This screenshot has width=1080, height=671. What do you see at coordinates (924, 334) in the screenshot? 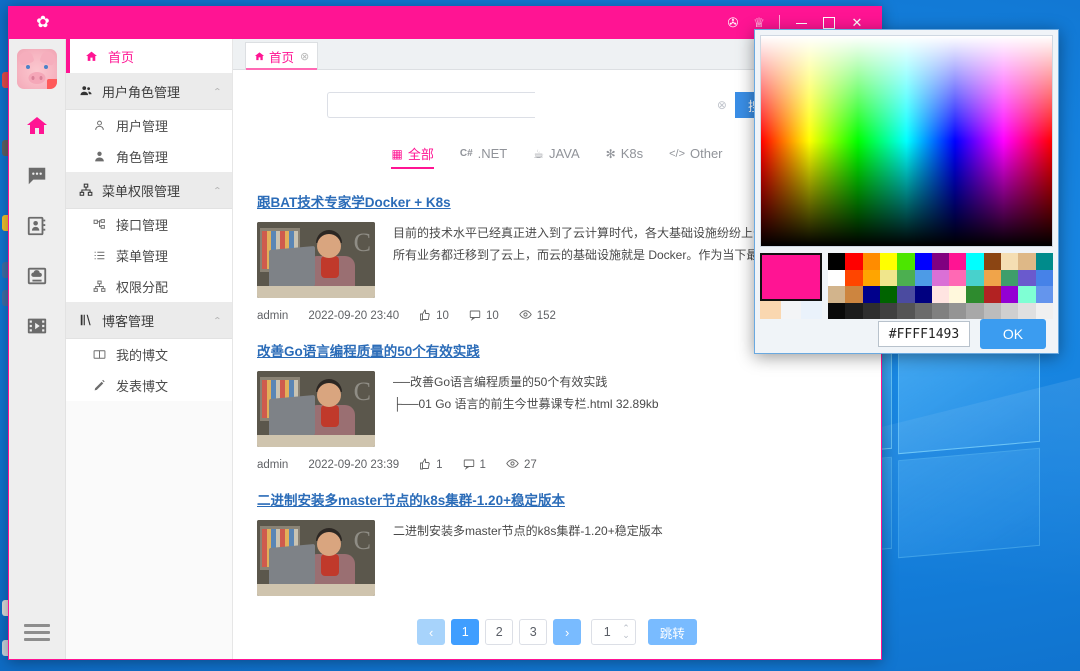
I see `hex-value-input` at bounding box center [924, 334].